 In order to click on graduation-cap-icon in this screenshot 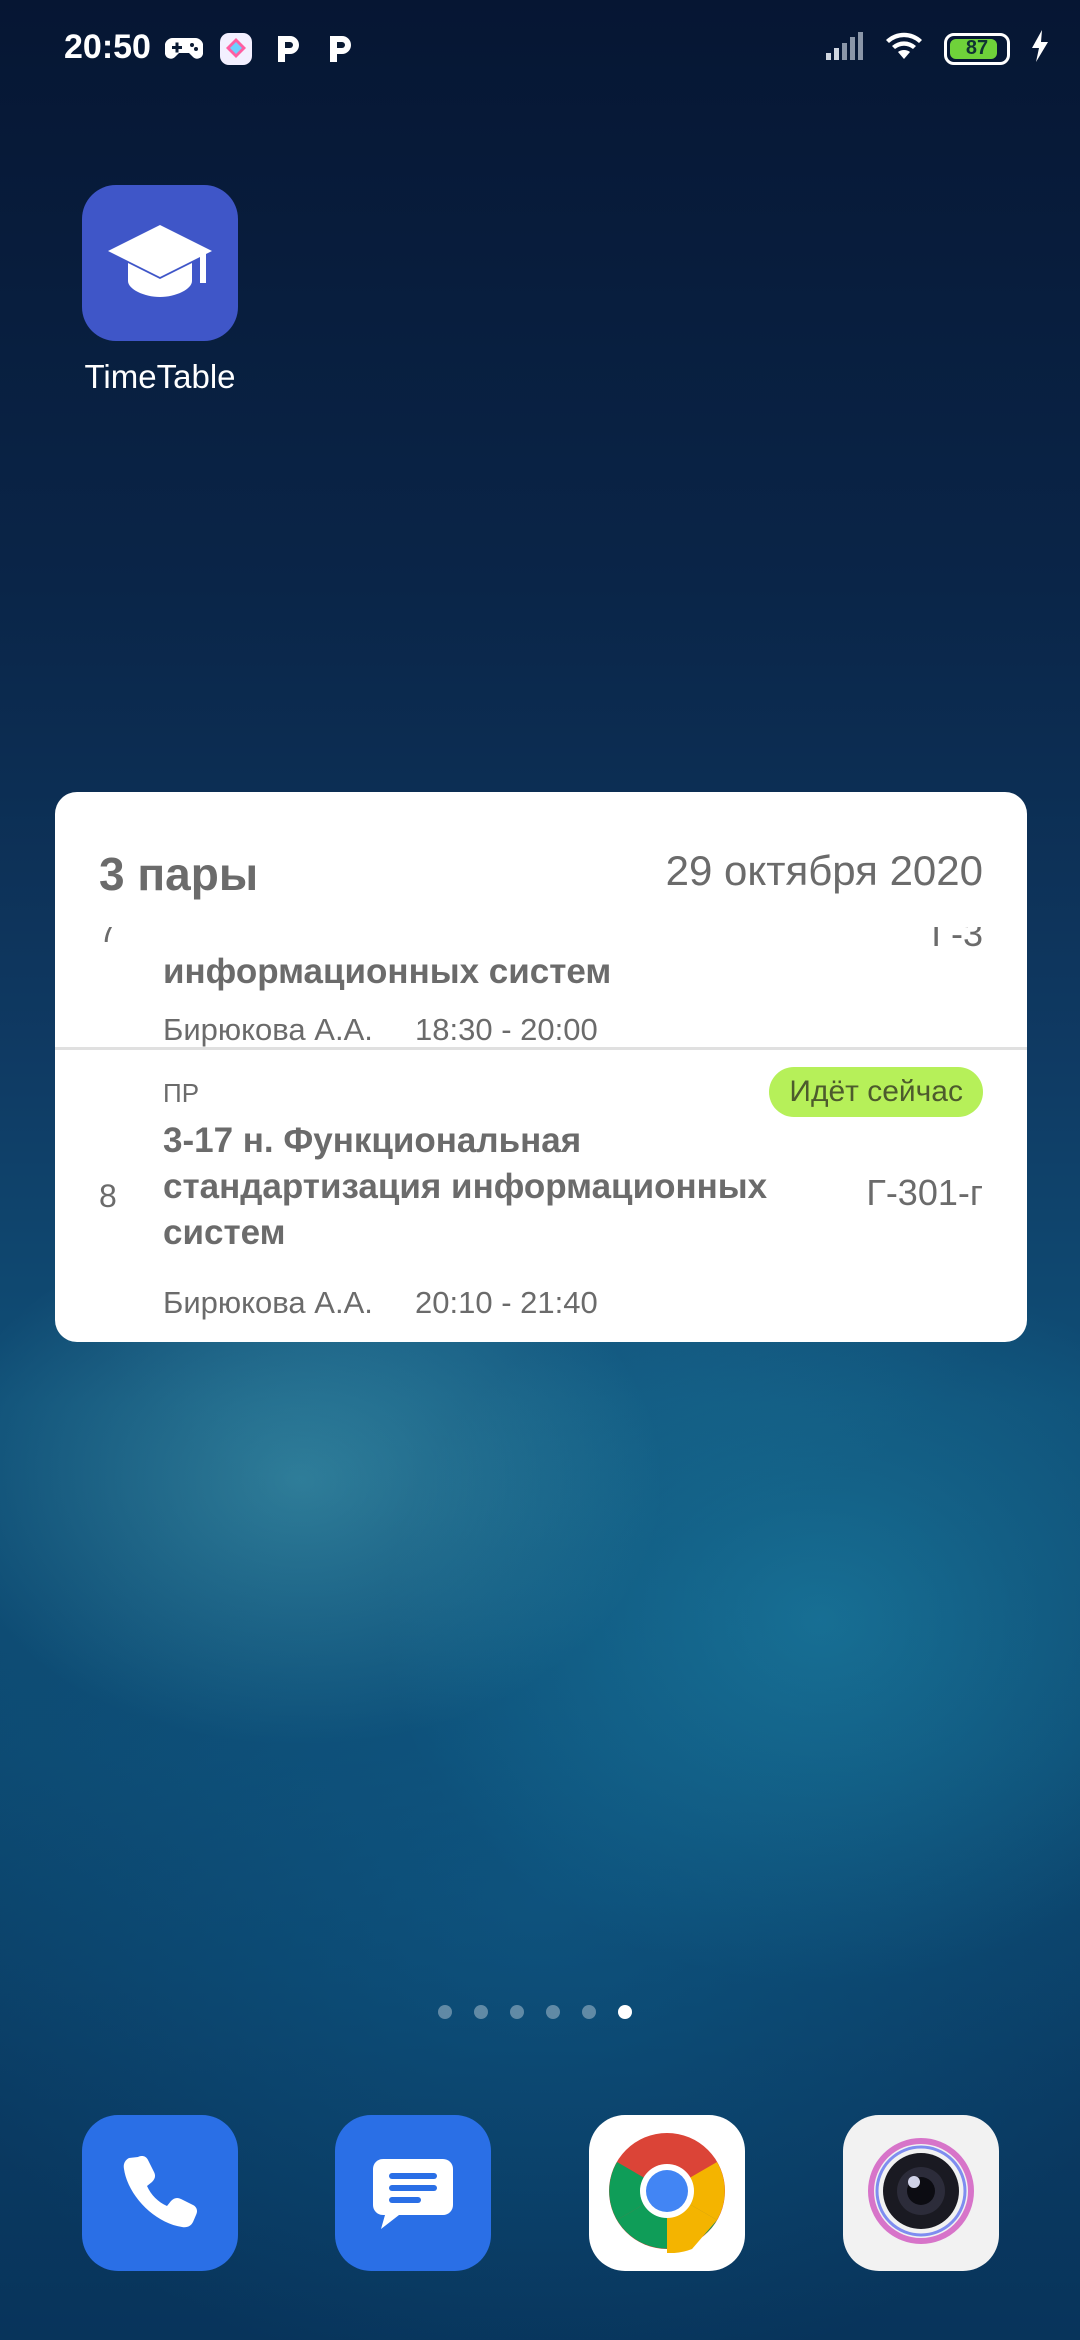, I will do `click(160, 263)`.